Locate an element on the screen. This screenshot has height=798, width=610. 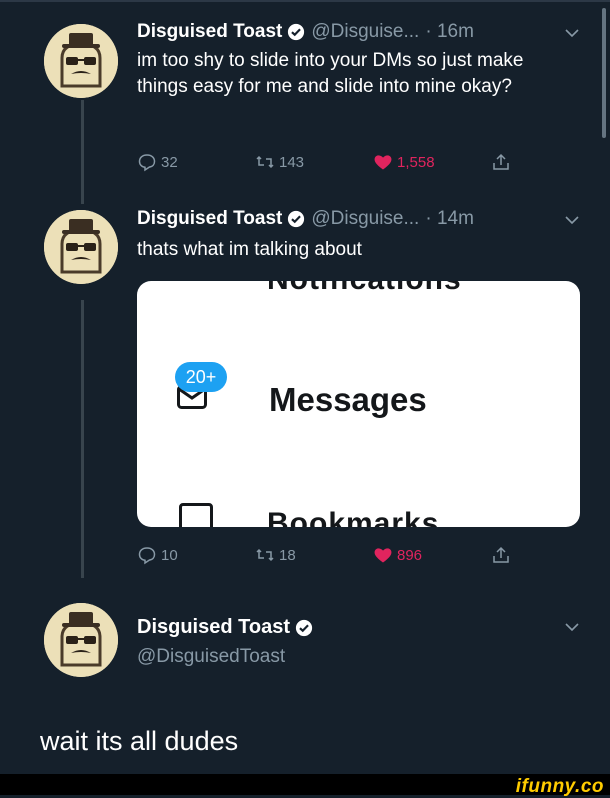
tweet-header: Disguised Toast @Disguise... · 16m is located at coordinates (305, 32).